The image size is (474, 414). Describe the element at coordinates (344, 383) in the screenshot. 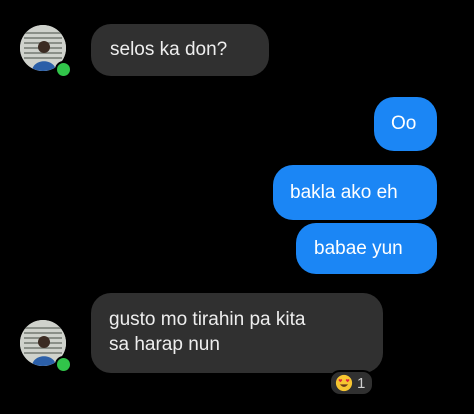

I see `heart-eyes-emoji-icon` at that location.